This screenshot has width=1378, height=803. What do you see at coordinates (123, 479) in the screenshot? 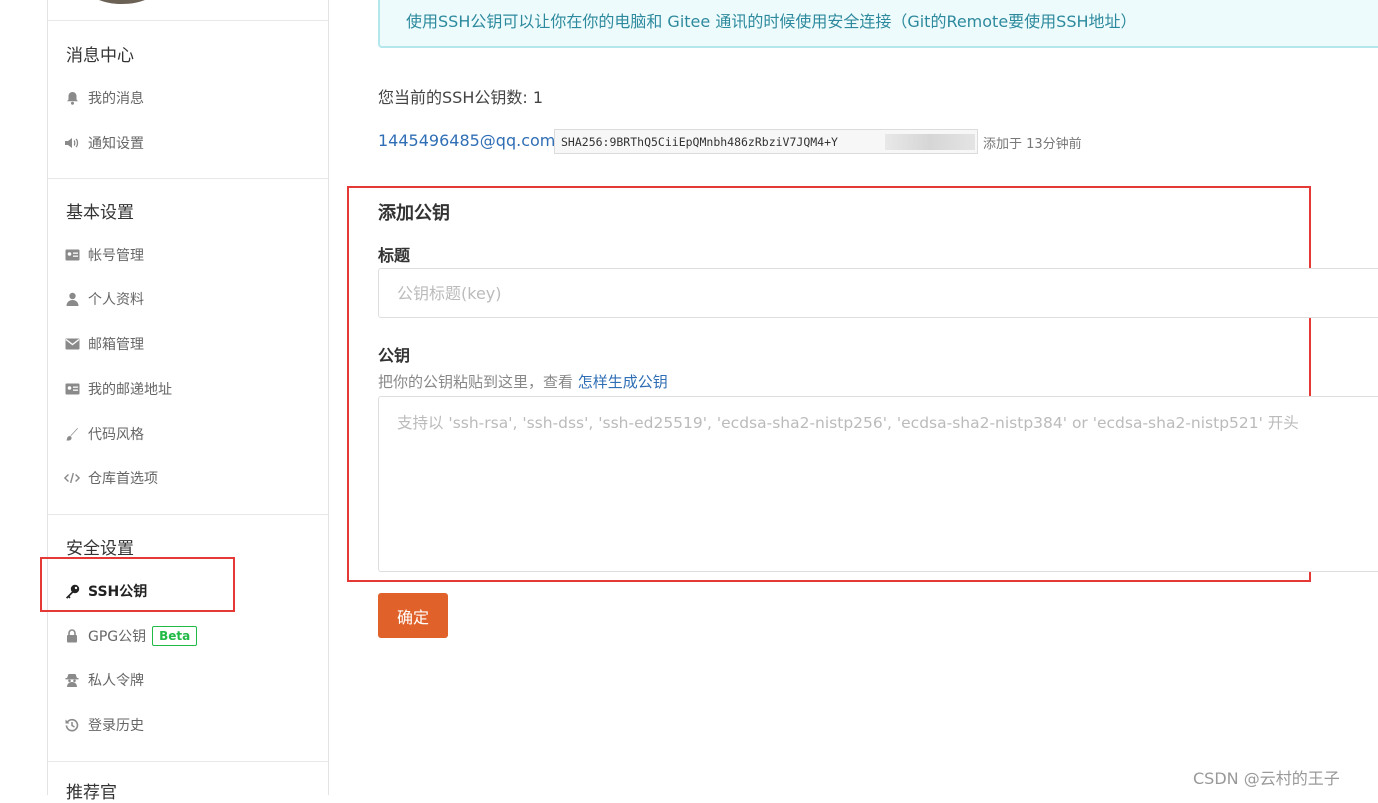
I see `sidebar-item-label: 仓库首选项` at bounding box center [123, 479].